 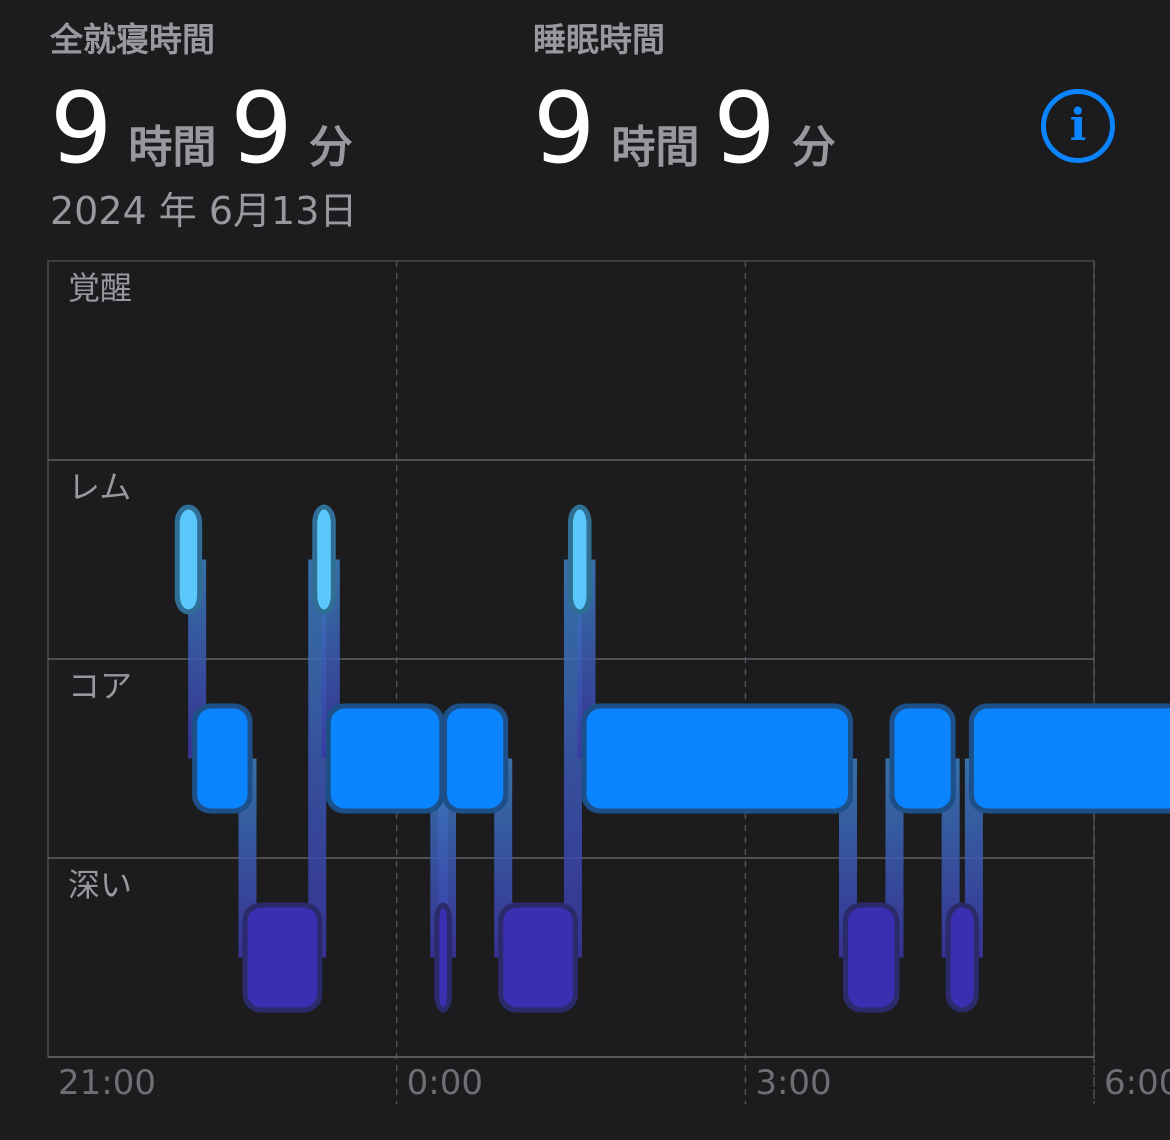 I want to click on stage-label: レム, so click(x=99, y=487).